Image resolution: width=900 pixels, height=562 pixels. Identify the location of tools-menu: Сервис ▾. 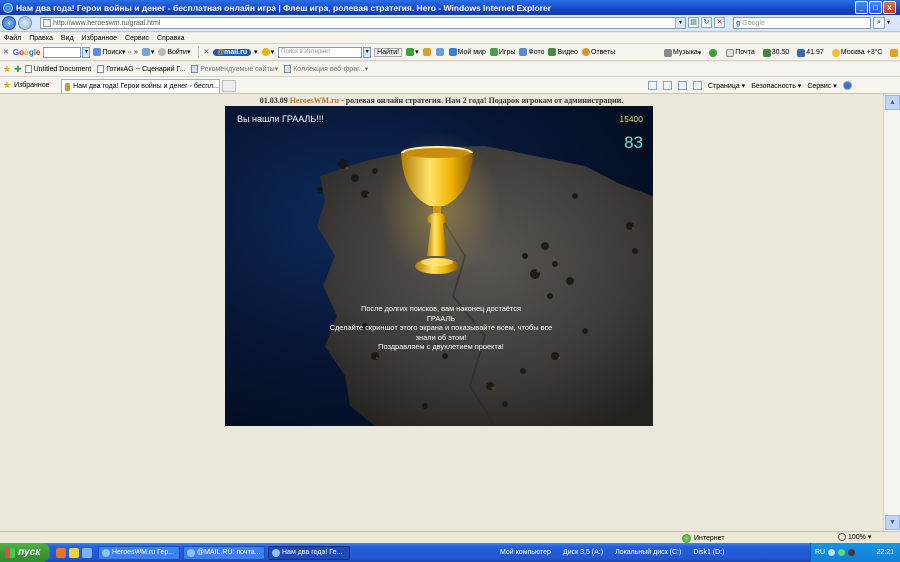
(821, 86).